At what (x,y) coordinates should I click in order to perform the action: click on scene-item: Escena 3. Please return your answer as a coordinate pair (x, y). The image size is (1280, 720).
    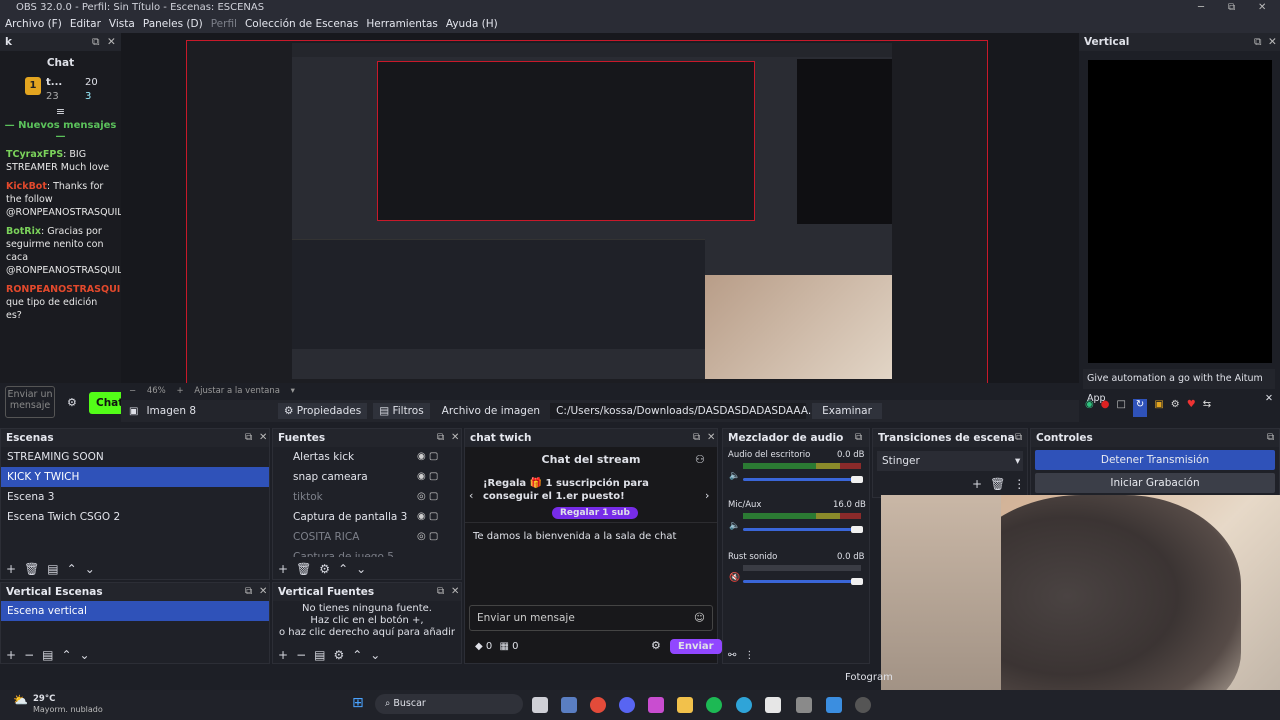
    Looking at the image, I should click on (135, 497).